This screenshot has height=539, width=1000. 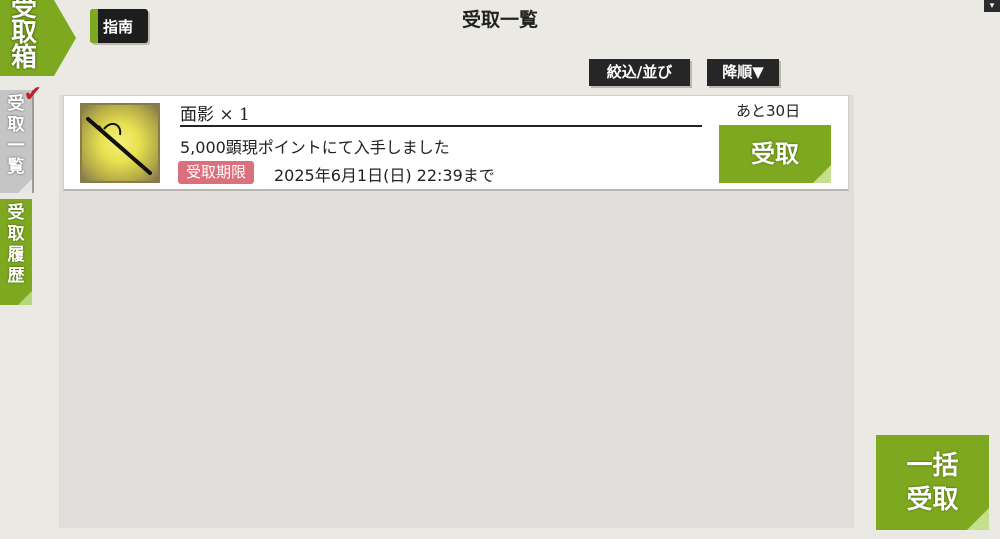 I want to click on divider, so click(x=441, y=126).